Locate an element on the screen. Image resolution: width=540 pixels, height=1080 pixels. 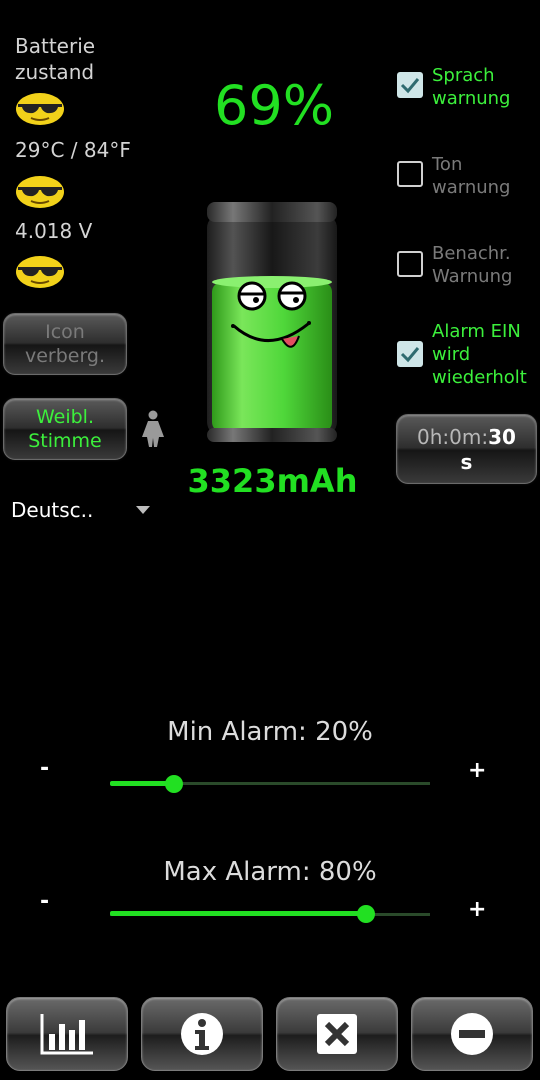
max-alarm-decrease-button: - is located at coordinates (44, 901).